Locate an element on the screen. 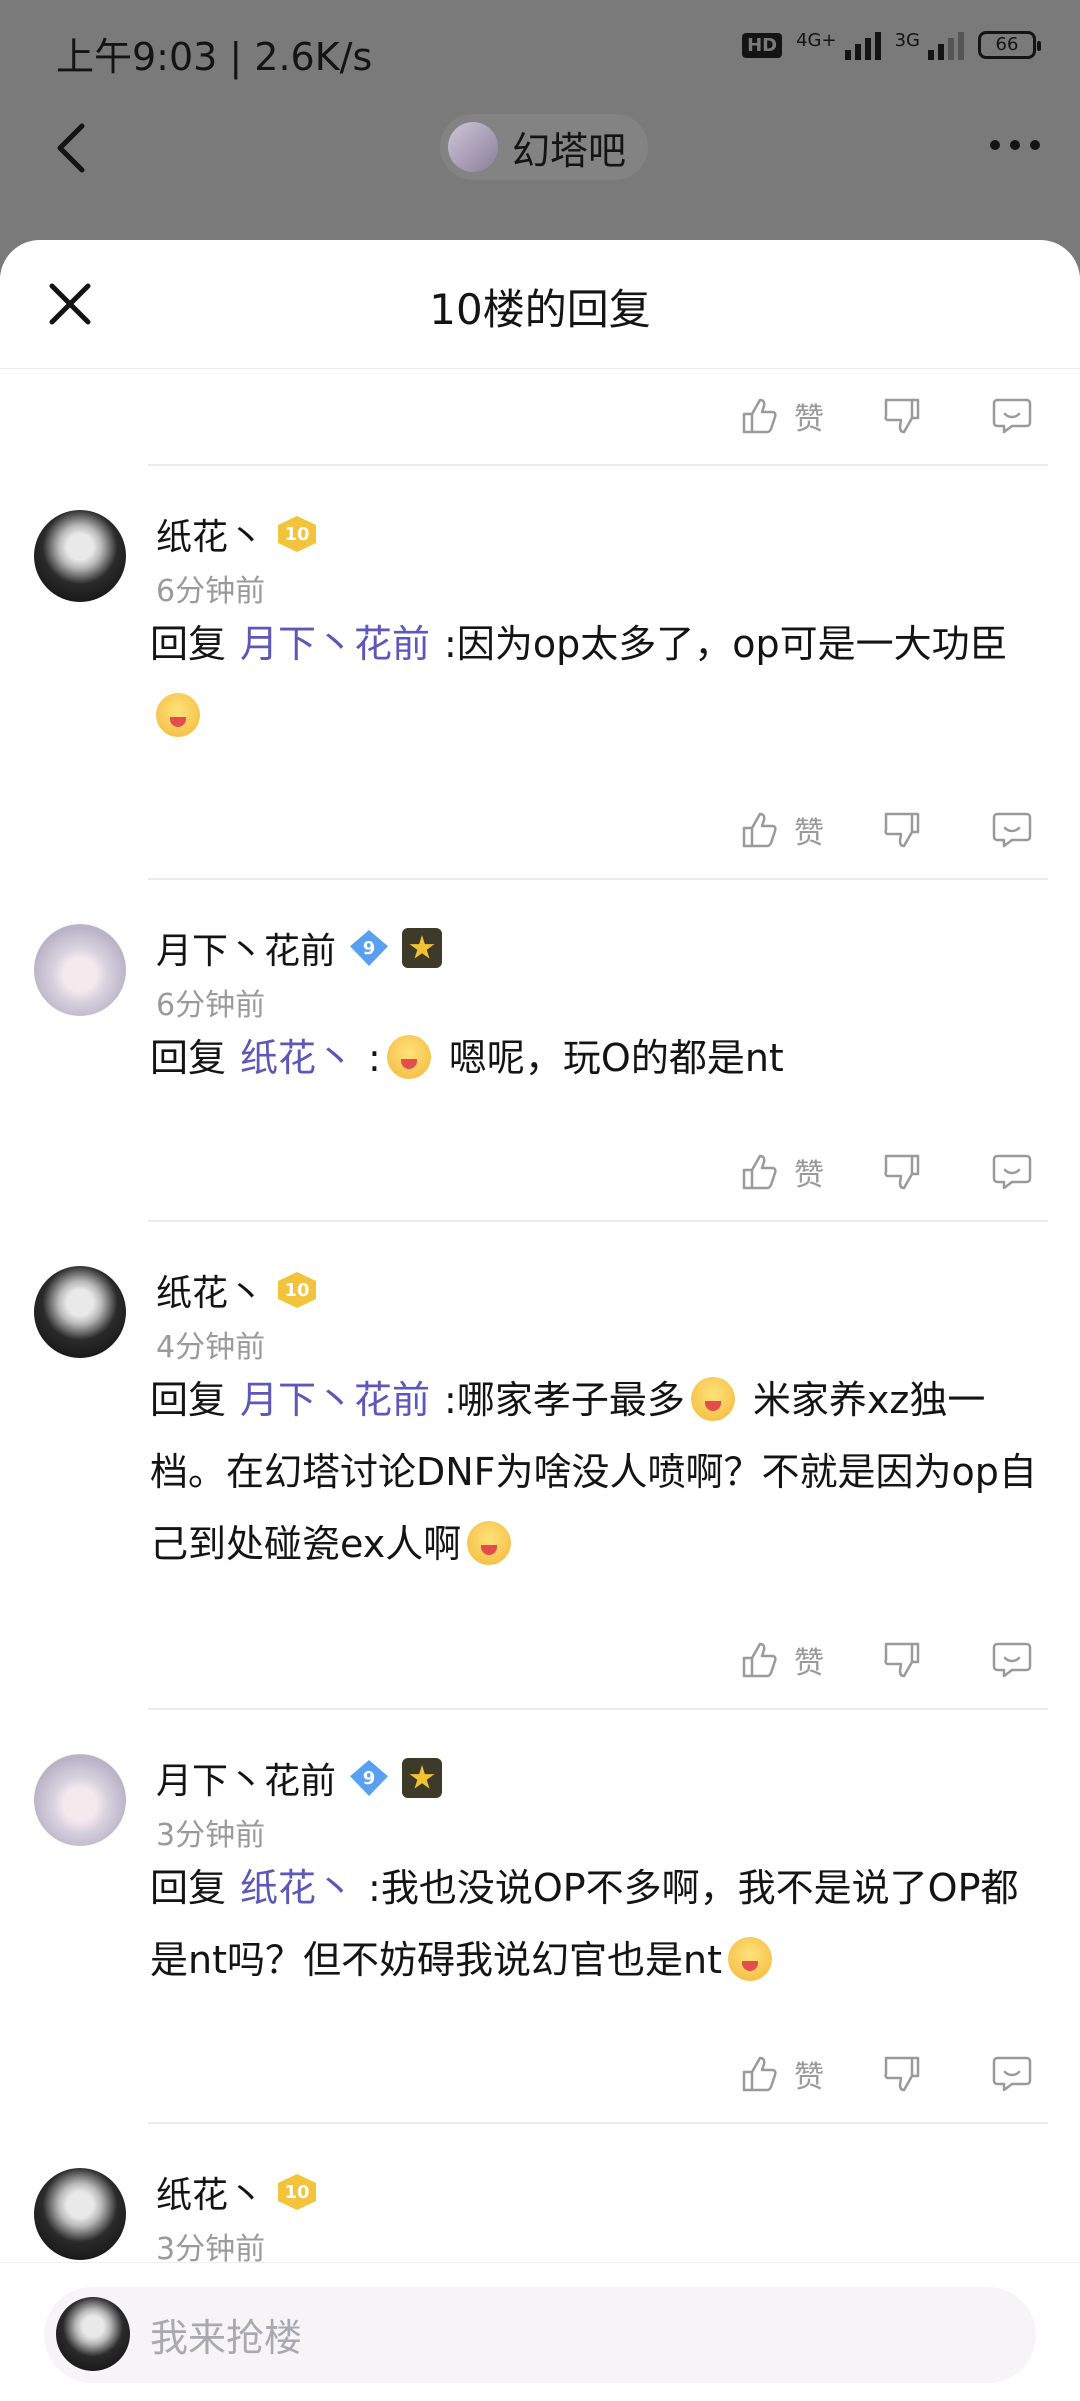 Image resolution: width=1080 pixels, height=2401 pixels. signal-icon-secondary is located at coordinates (946, 45).